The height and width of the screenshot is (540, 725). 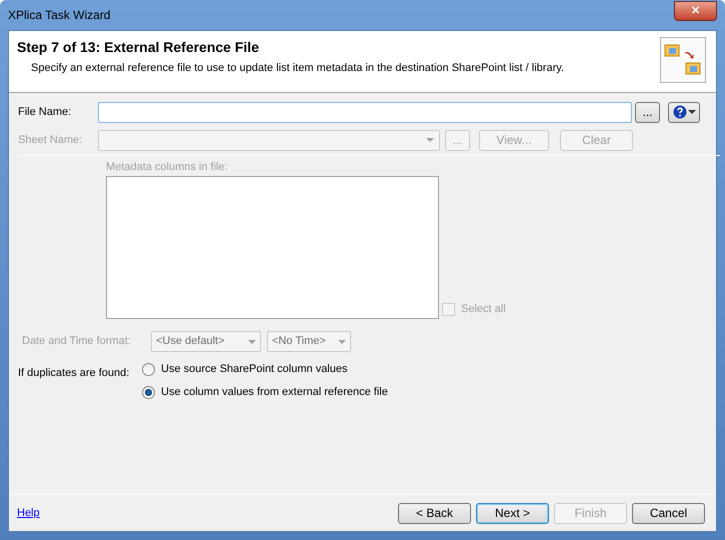 What do you see at coordinates (45, 112) in the screenshot?
I see `file-name-label: File Name:` at bounding box center [45, 112].